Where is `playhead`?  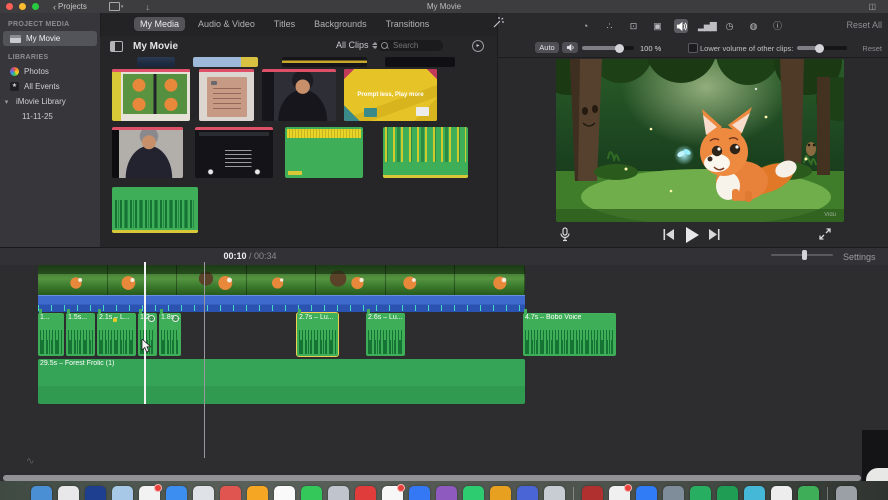 playhead is located at coordinates (145, 333).